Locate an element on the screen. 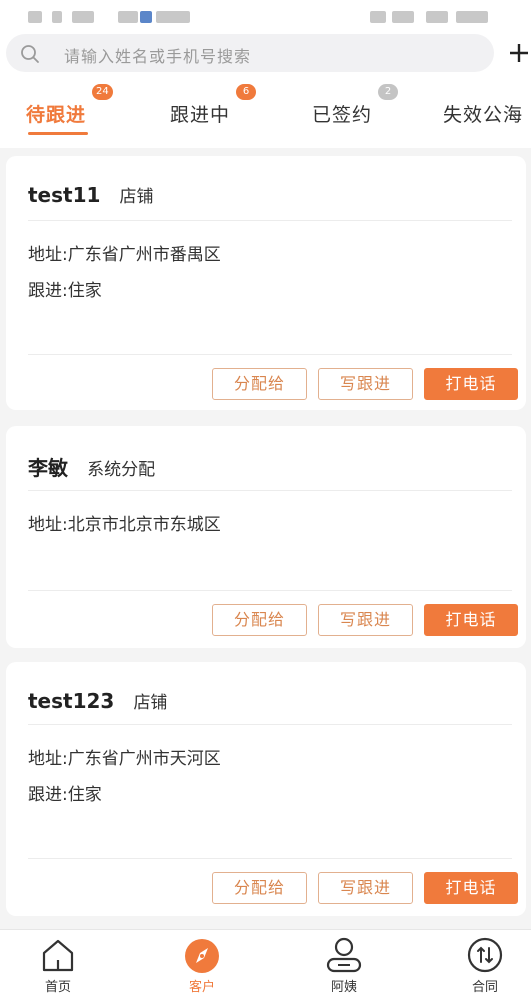  card-header: test123 店铺 is located at coordinates (97, 700).